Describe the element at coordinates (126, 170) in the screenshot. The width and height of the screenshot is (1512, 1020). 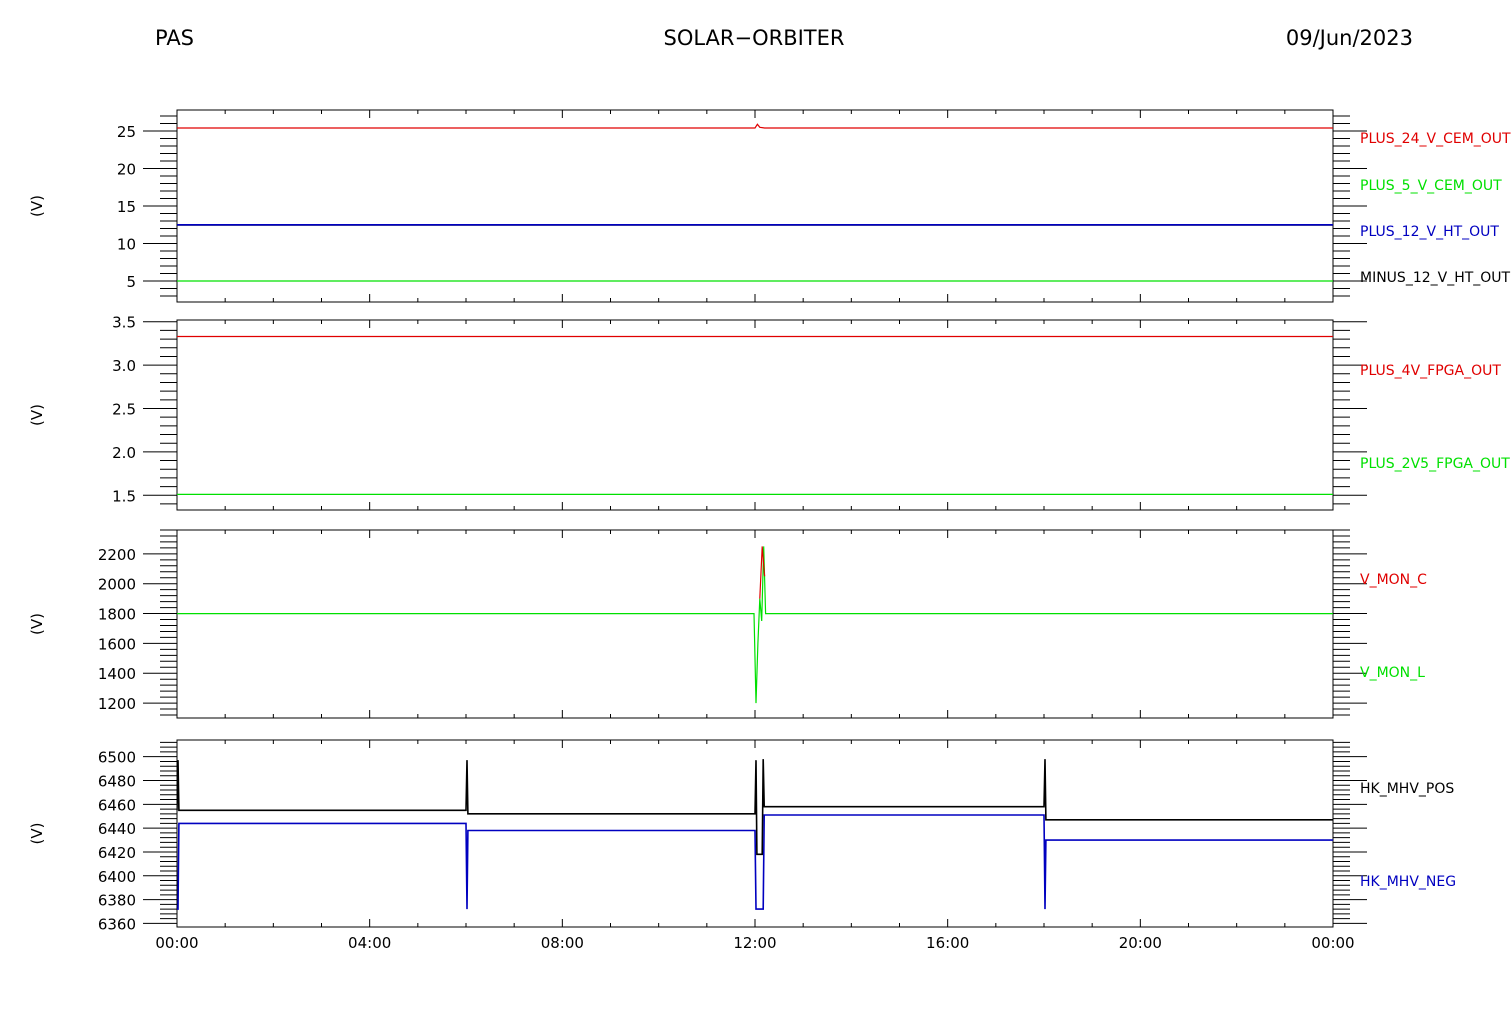
I see `y-tick-label: 20` at that location.